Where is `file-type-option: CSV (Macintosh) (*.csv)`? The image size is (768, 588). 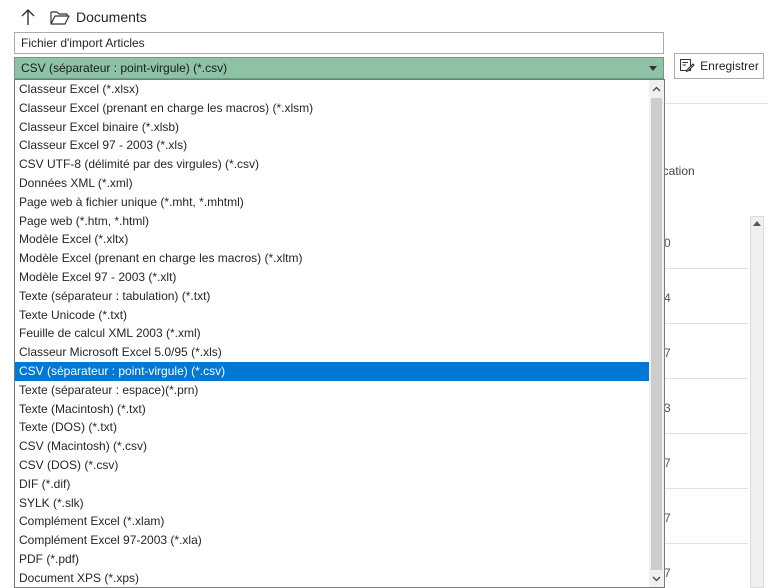 file-type-option: CSV (Macintosh) (*.csv) is located at coordinates (332, 446).